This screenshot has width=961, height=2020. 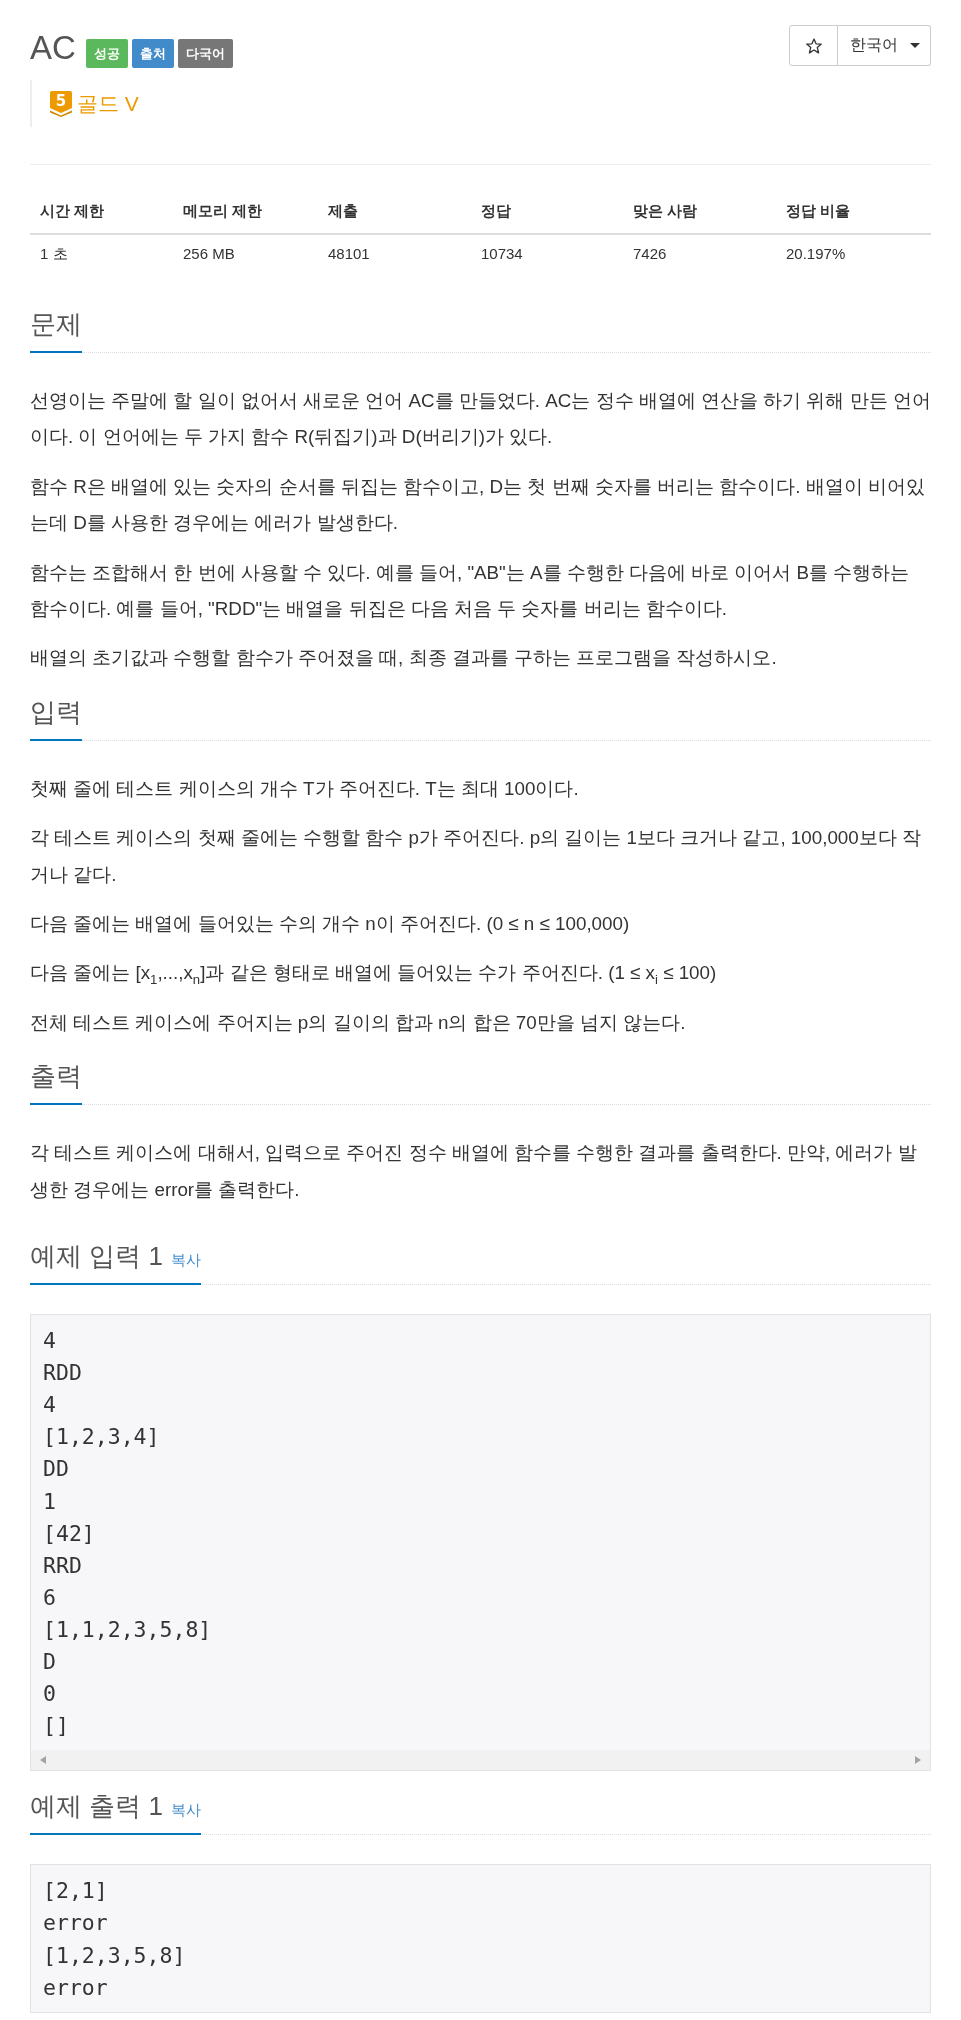 What do you see at coordinates (56, 1726) in the screenshot?
I see `code-line: []` at bounding box center [56, 1726].